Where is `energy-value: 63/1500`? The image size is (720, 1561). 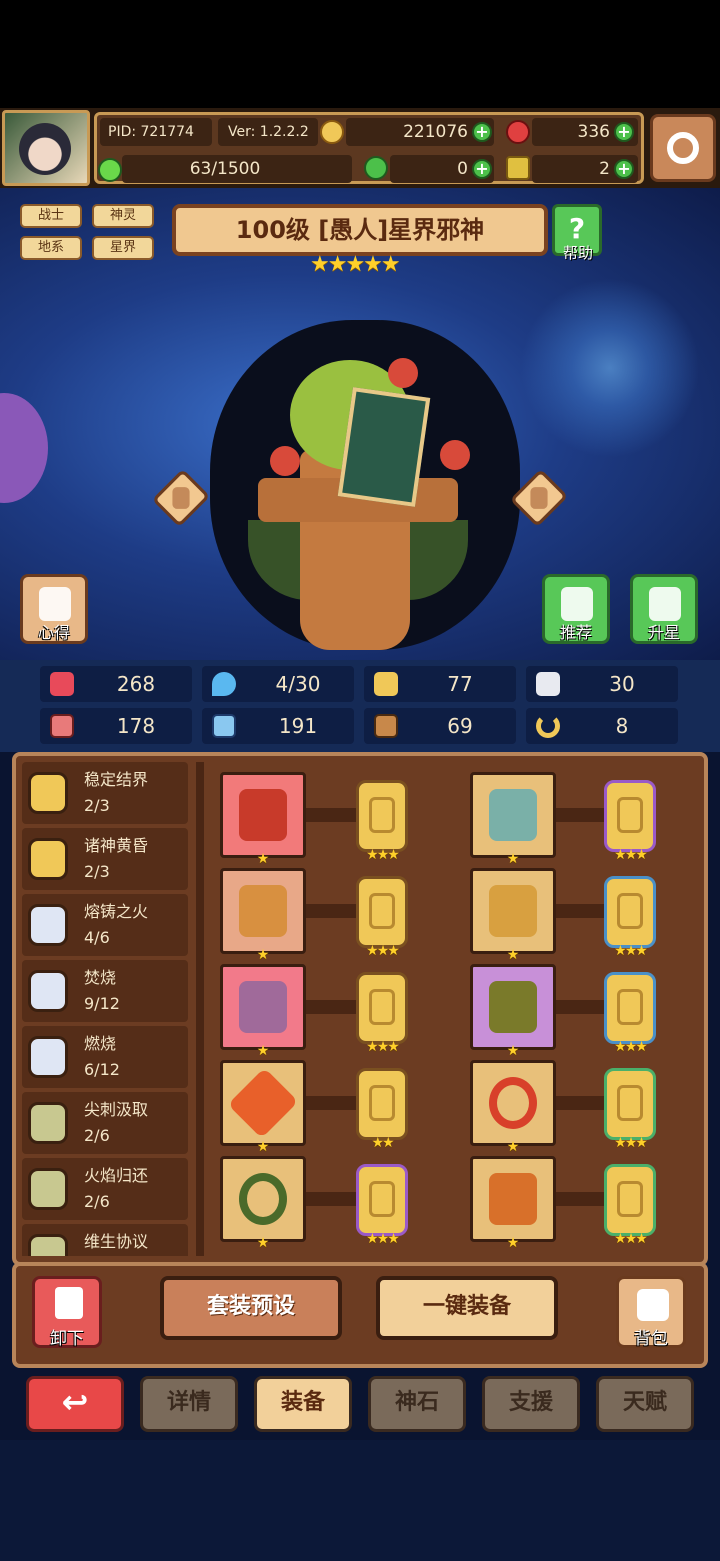 energy-value: 63/1500 is located at coordinates (225, 169).